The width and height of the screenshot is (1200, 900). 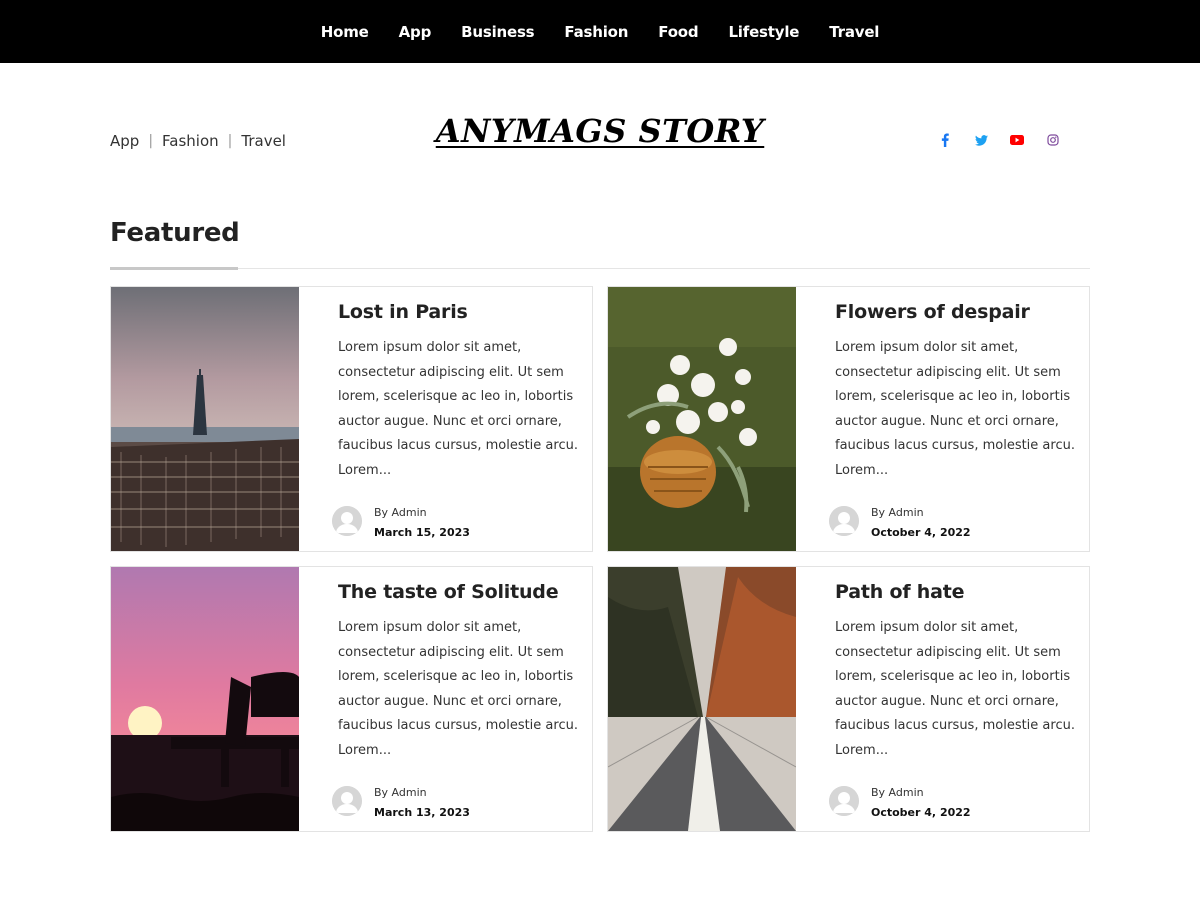 I want to click on category-link-fashion: Fashion, so click(x=190, y=141).